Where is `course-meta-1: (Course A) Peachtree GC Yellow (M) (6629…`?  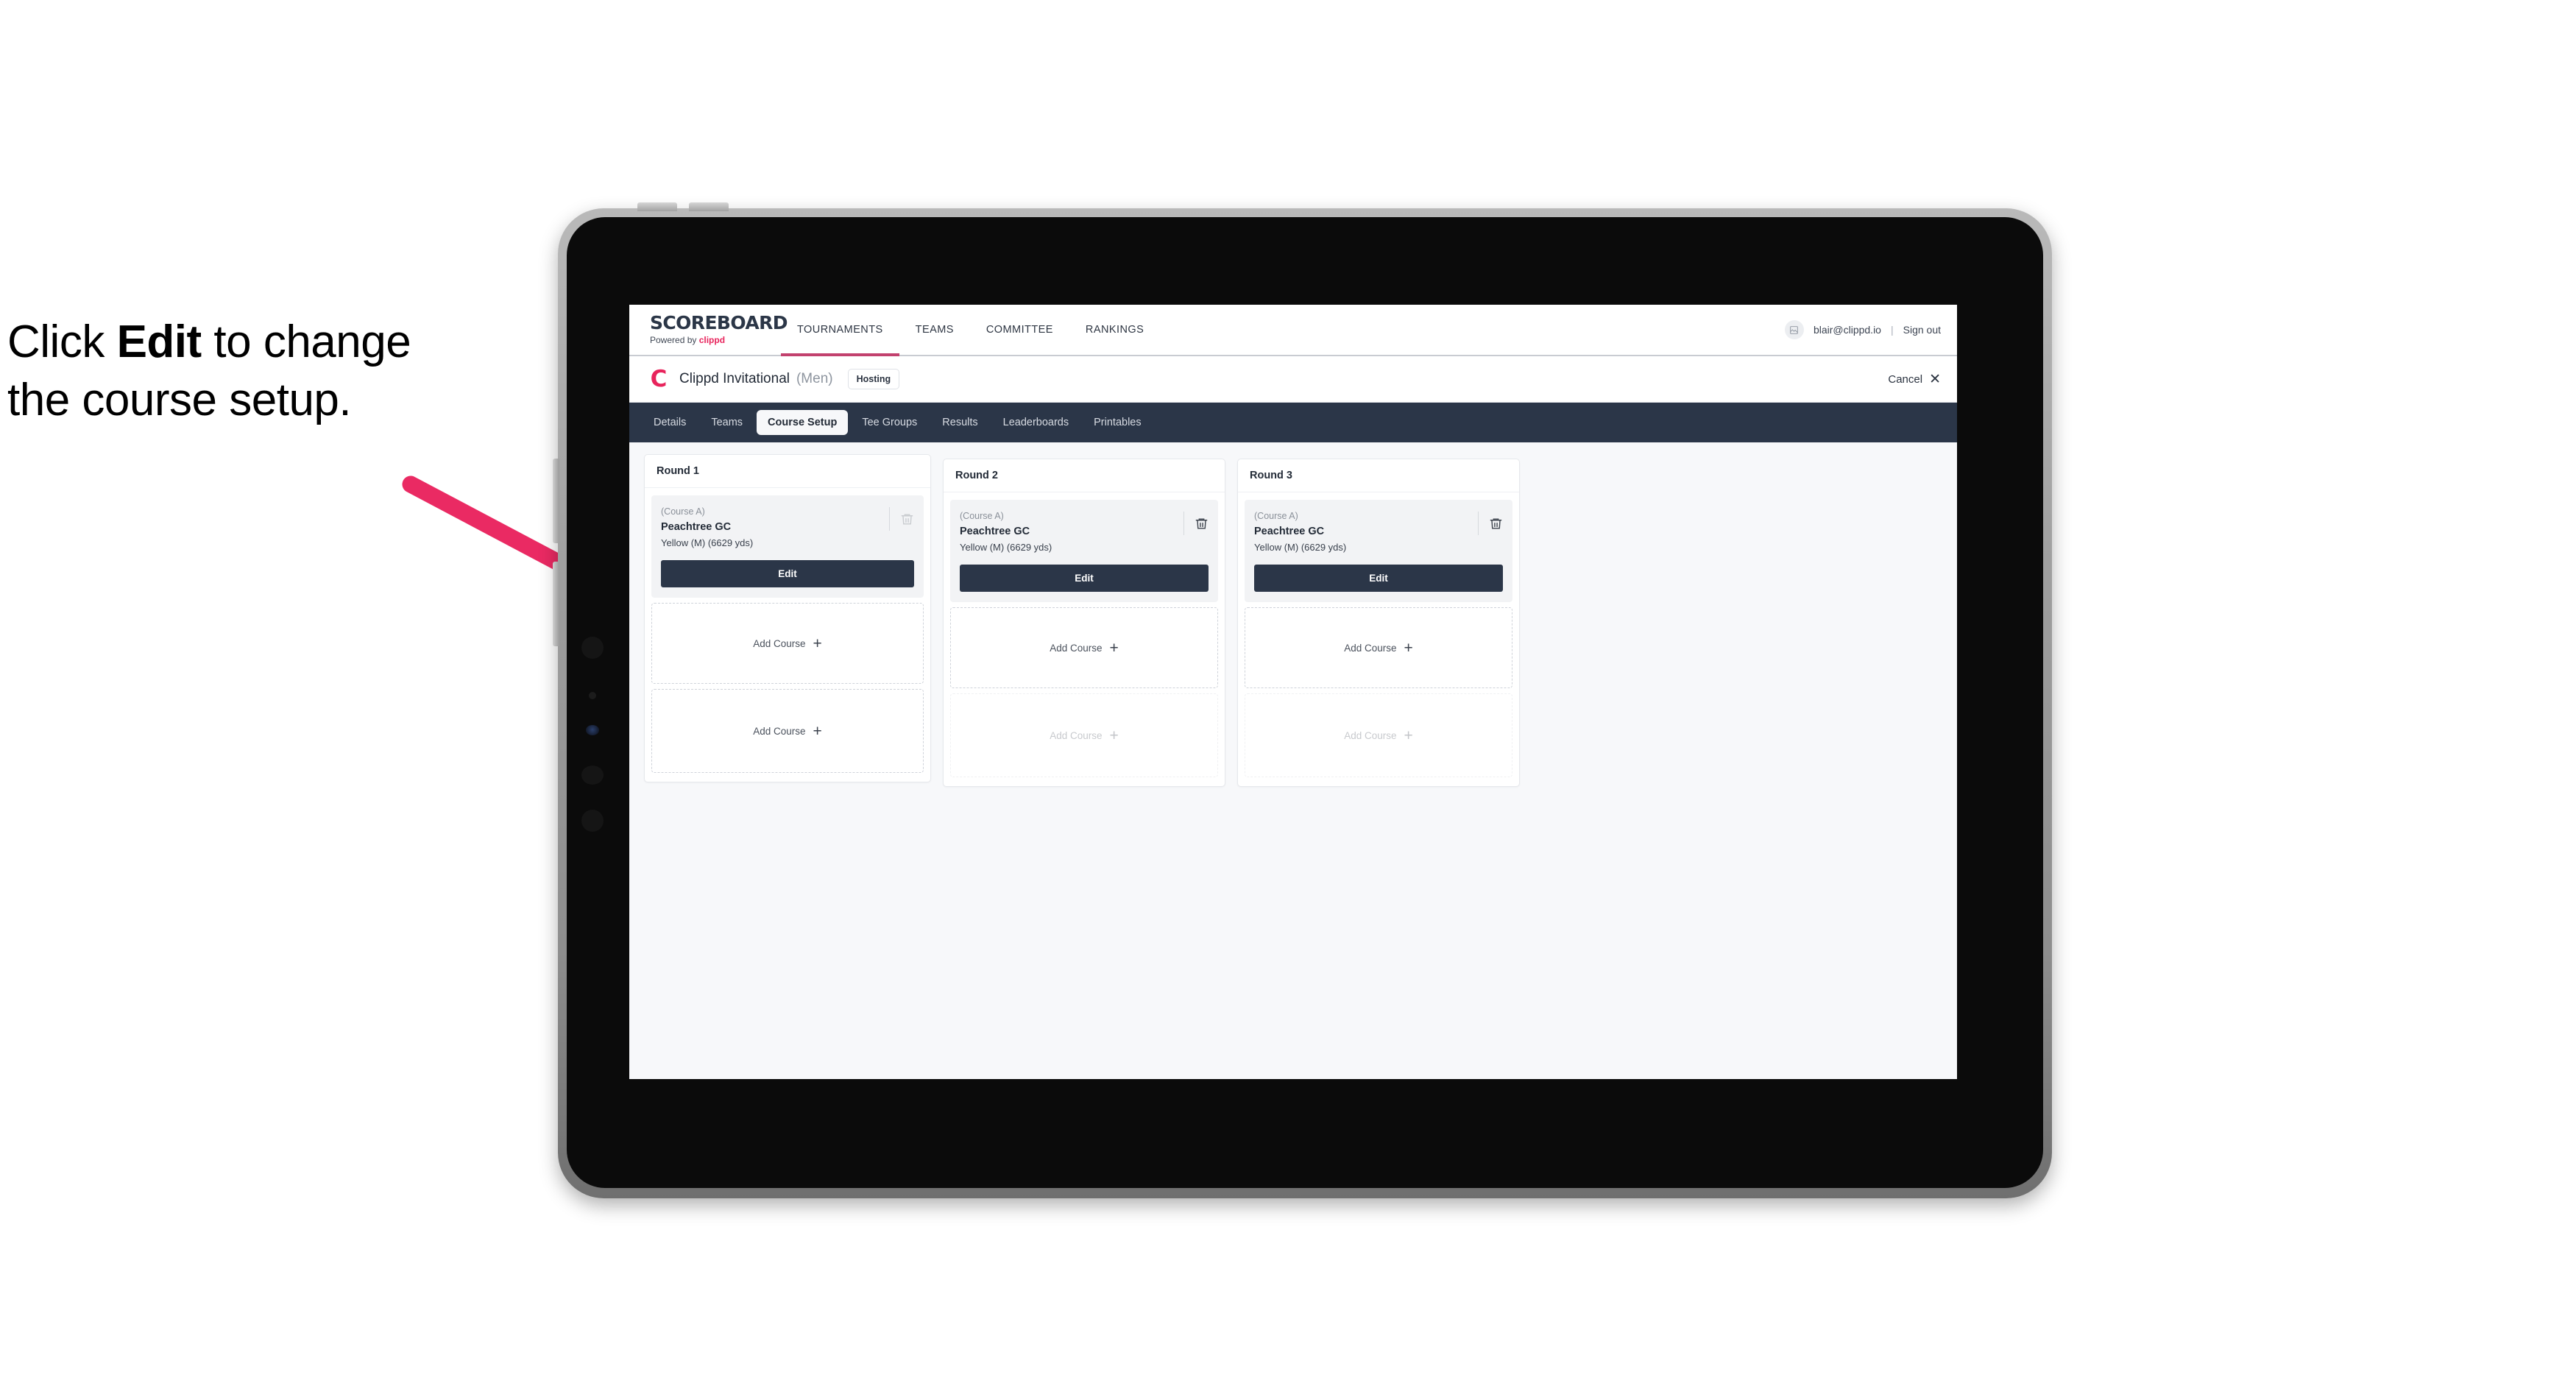 course-meta-1: (Course A) Peachtree GC Yellow (M) (6629… is located at coordinates (775, 528).